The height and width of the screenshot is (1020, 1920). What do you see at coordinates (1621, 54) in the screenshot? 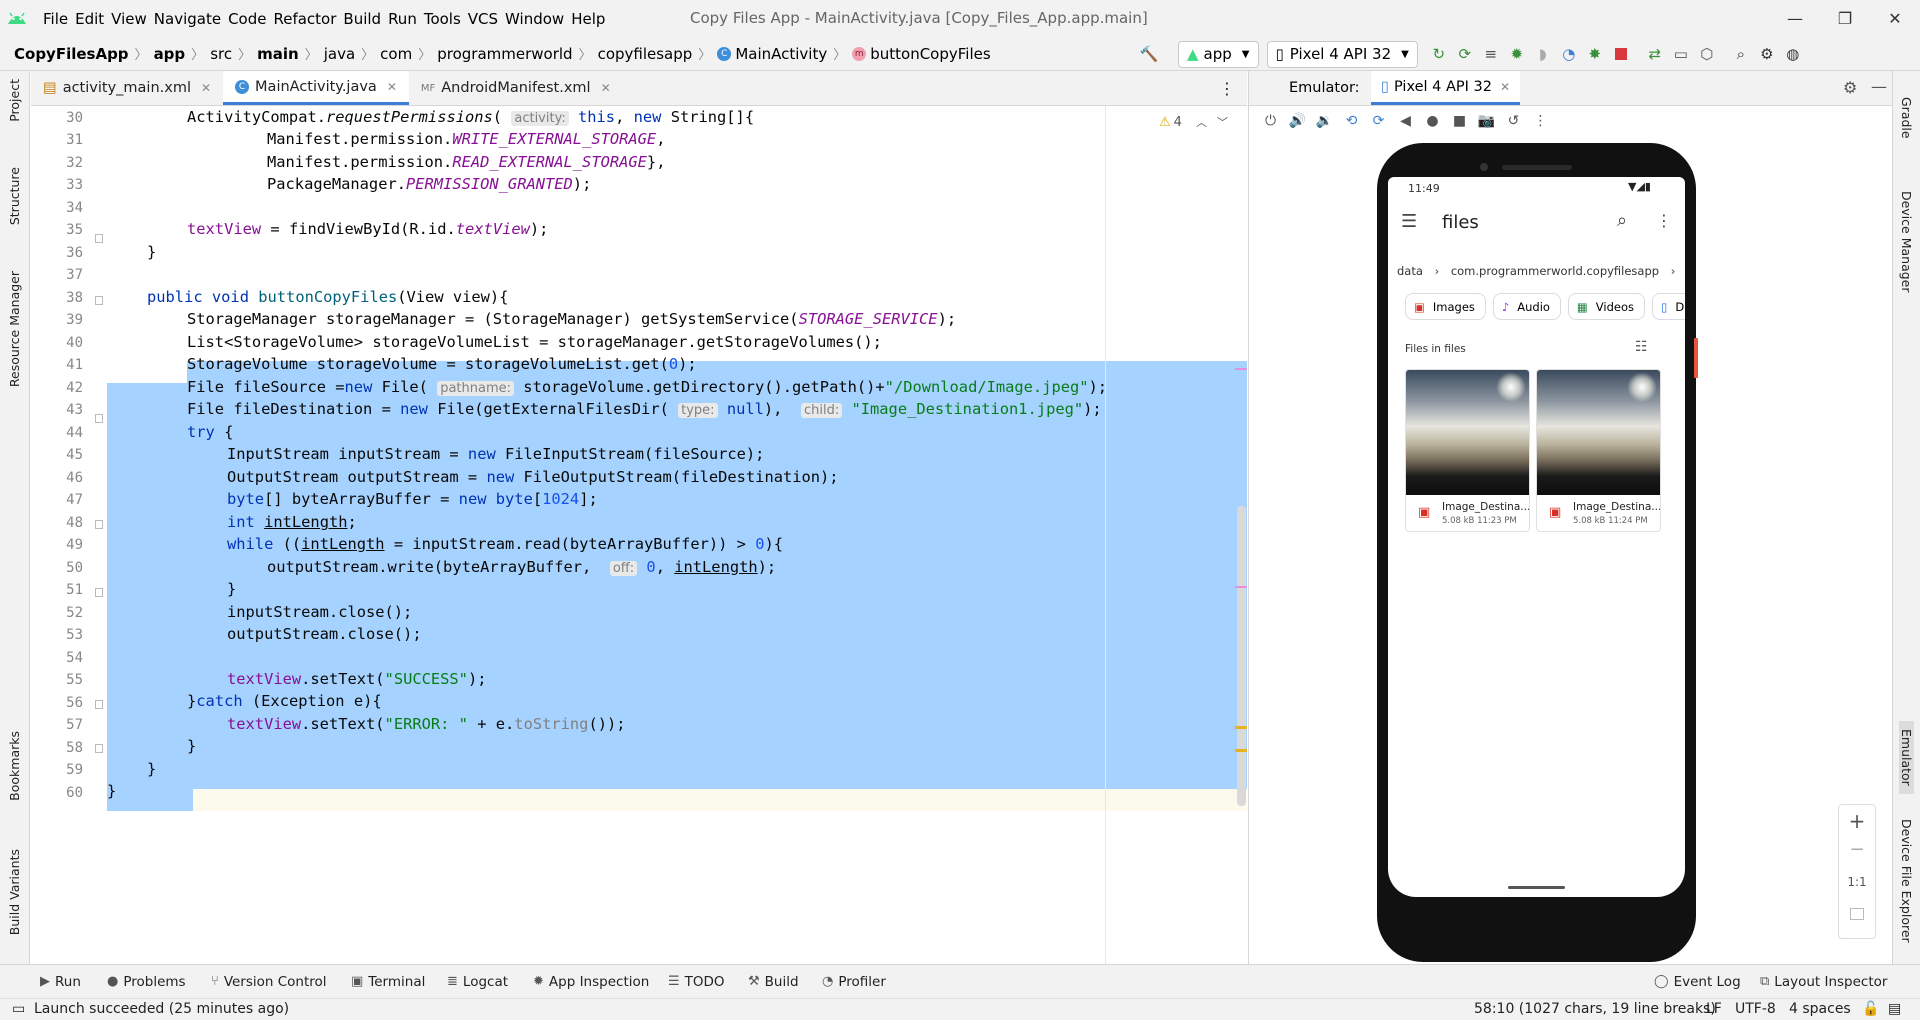
I see `stop-icon` at bounding box center [1621, 54].